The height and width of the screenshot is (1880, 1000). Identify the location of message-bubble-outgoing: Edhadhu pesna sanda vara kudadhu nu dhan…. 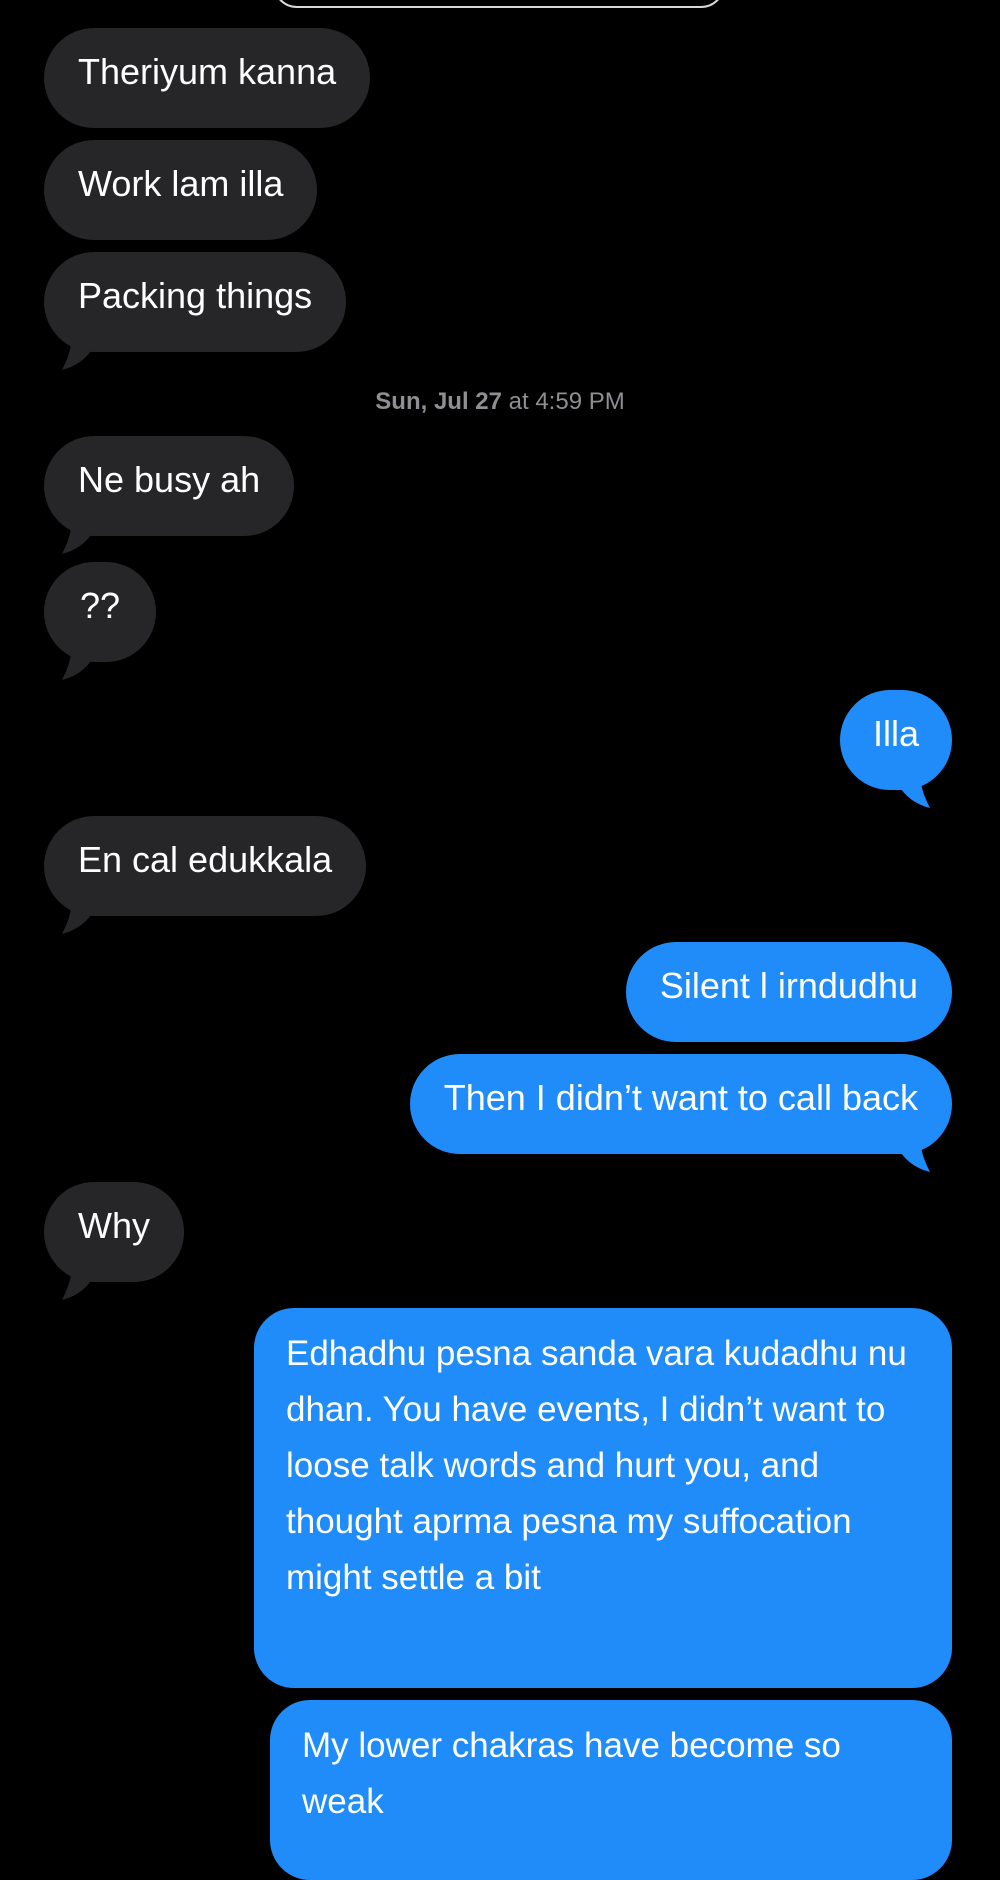
(603, 1498).